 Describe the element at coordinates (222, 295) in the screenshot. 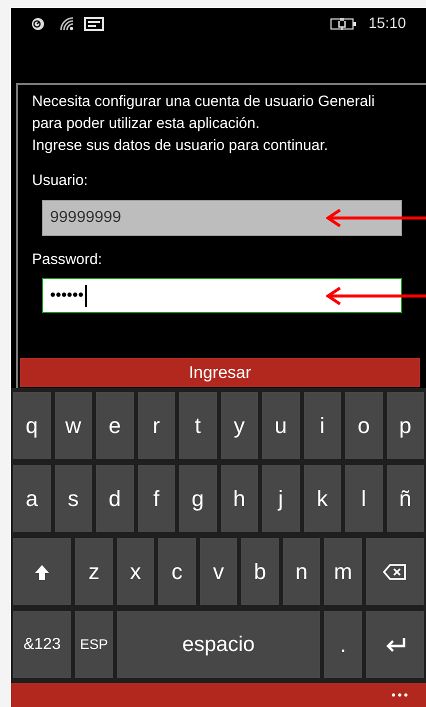

I see `input-field: ••••••` at that location.